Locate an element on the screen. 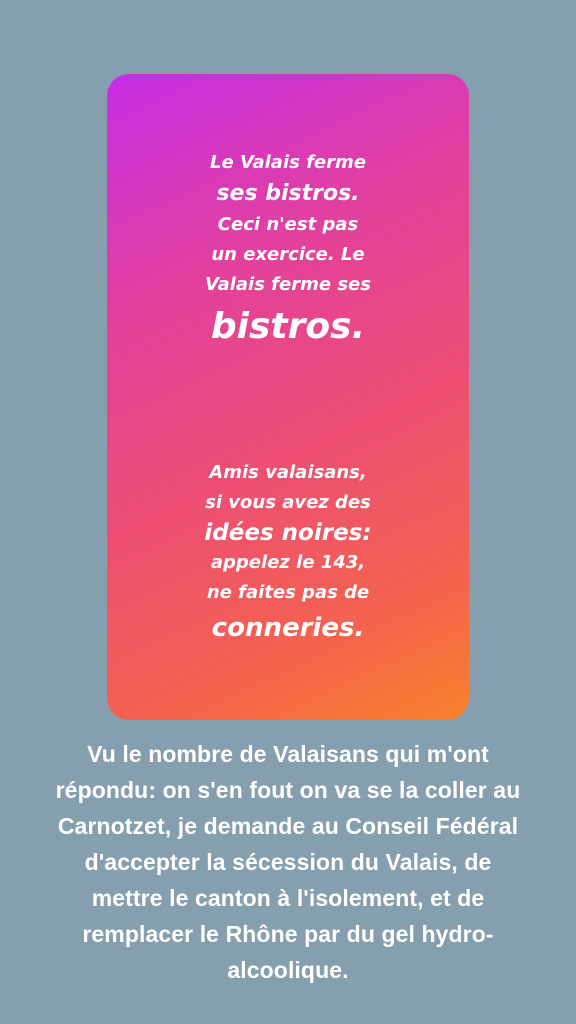 The image size is (576, 1024). caption-line: mettre le canton à l'isolement, et de is located at coordinates (288, 898).